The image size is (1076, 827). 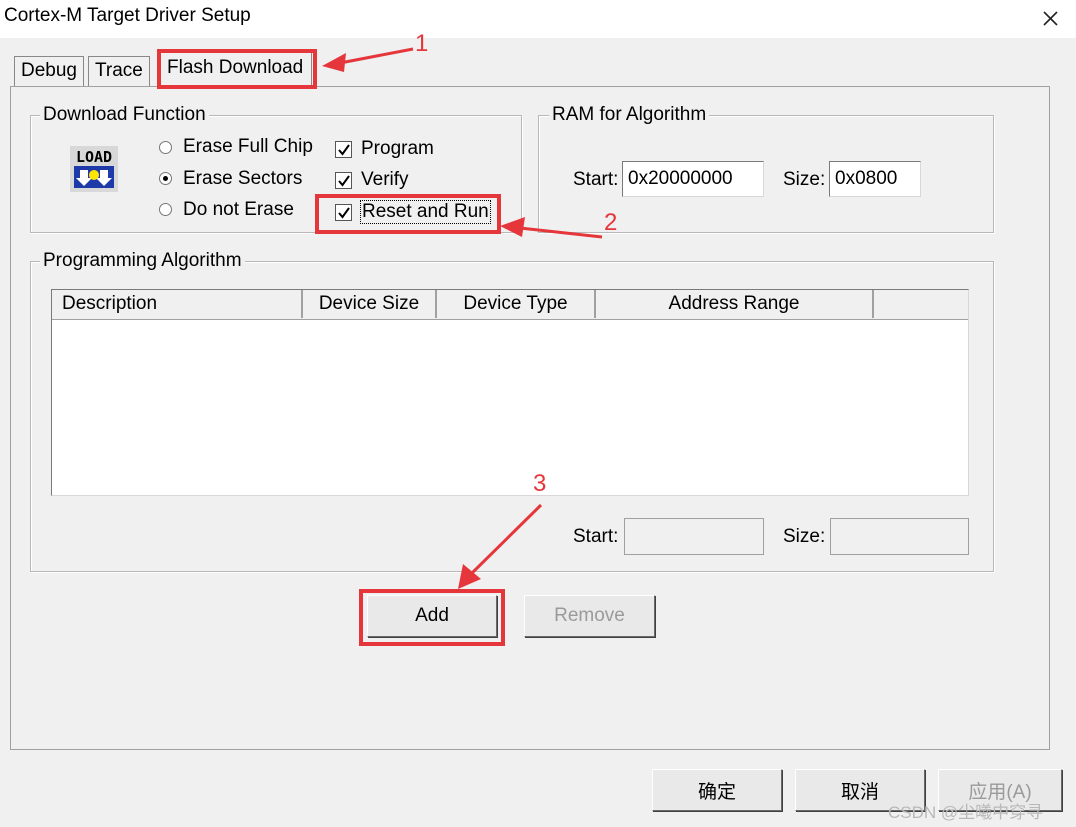 I want to click on arrow-2-icon, so click(x=551, y=228).